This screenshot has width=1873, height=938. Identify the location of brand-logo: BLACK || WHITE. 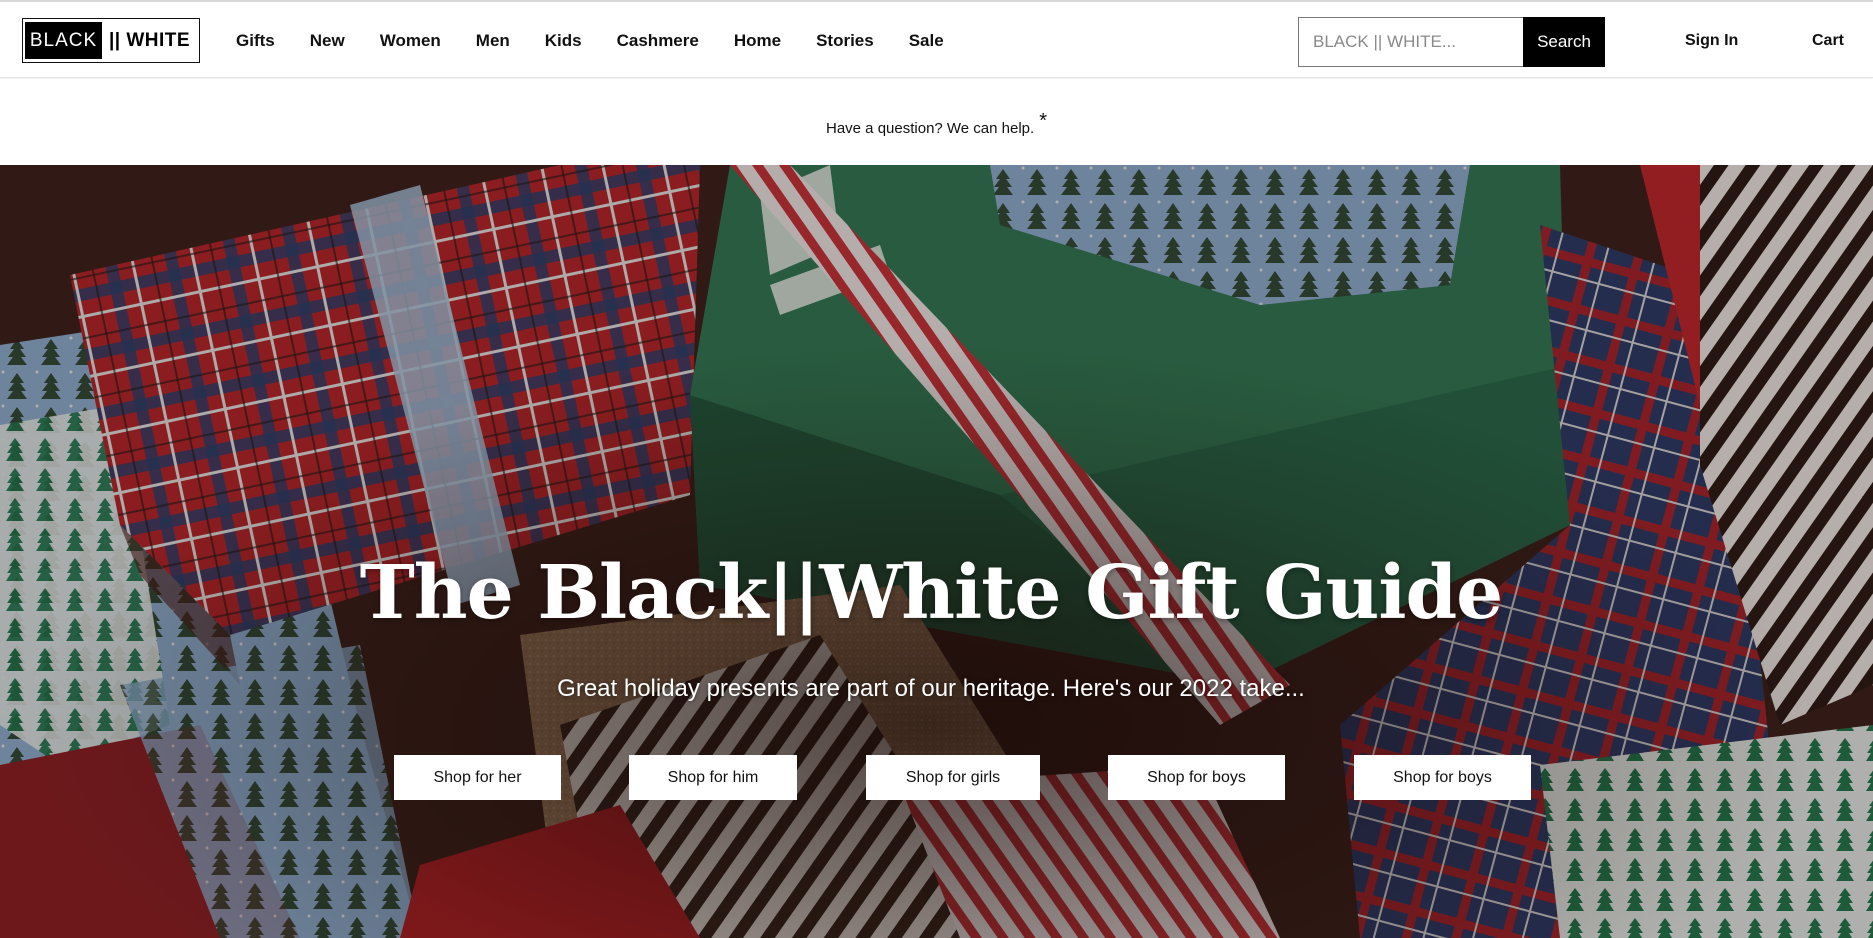
(111, 40).